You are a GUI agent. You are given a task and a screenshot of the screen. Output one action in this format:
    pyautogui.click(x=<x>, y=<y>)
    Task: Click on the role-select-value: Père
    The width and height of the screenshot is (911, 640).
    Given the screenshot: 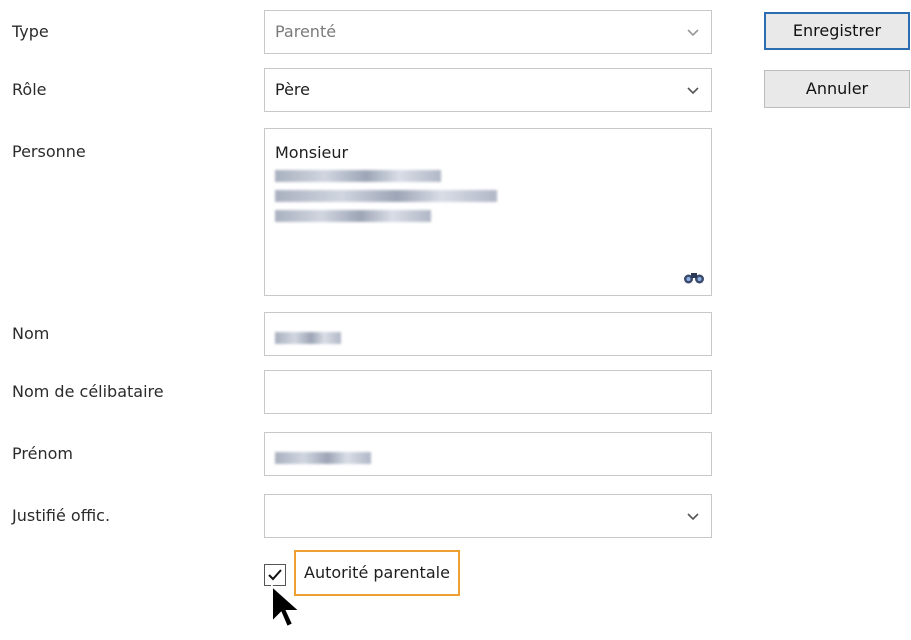 What is the action you would take?
    pyautogui.click(x=292, y=89)
    